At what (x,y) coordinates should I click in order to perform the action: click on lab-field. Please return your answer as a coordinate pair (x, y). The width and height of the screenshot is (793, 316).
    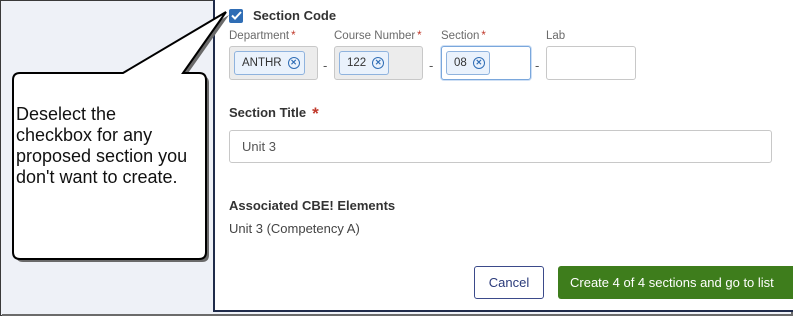
    Looking at the image, I should click on (591, 63).